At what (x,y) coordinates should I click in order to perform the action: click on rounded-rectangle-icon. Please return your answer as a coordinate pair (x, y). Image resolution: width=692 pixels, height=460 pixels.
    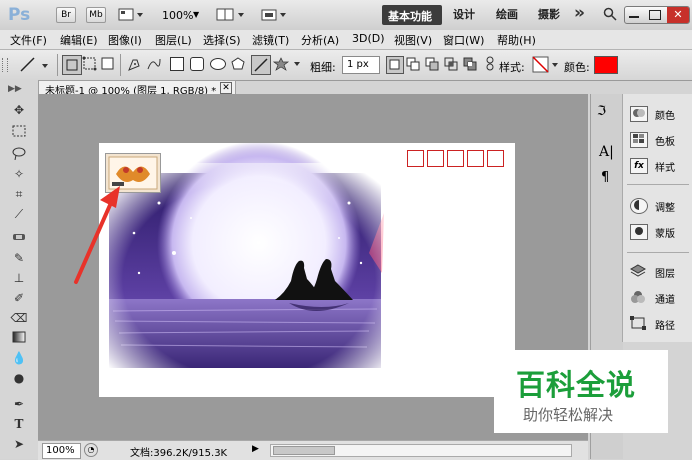
    Looking at the image, I should click on (197, 64).